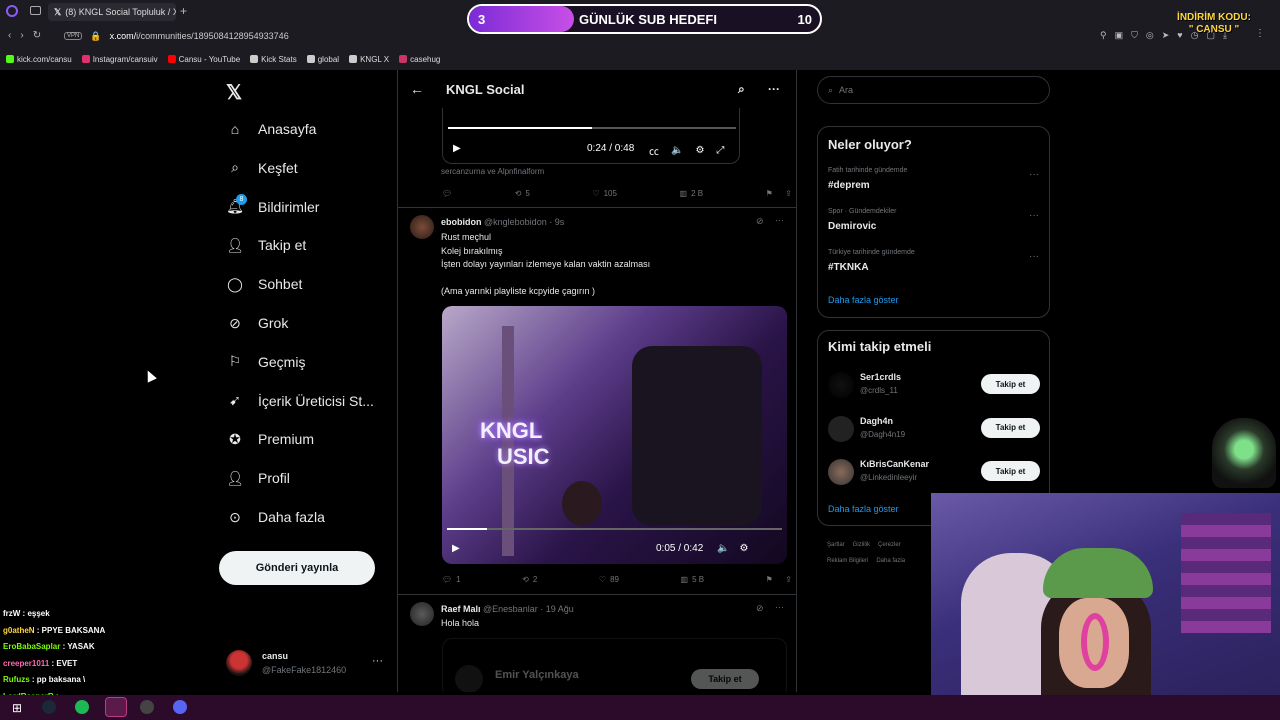 This screenshot has width=1280, height=720. Describe the element at coordinates (419, 59) in the screenshot. I see `bookmark-item: casehug` at that location.